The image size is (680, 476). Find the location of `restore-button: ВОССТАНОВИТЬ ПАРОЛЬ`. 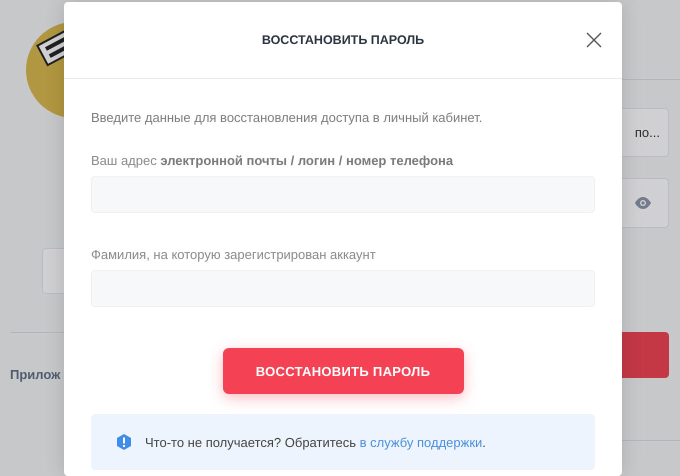

restore-button: ВОССТАНОВИТЬ ПАРОЛЬ is located at coordinates (343, 371).